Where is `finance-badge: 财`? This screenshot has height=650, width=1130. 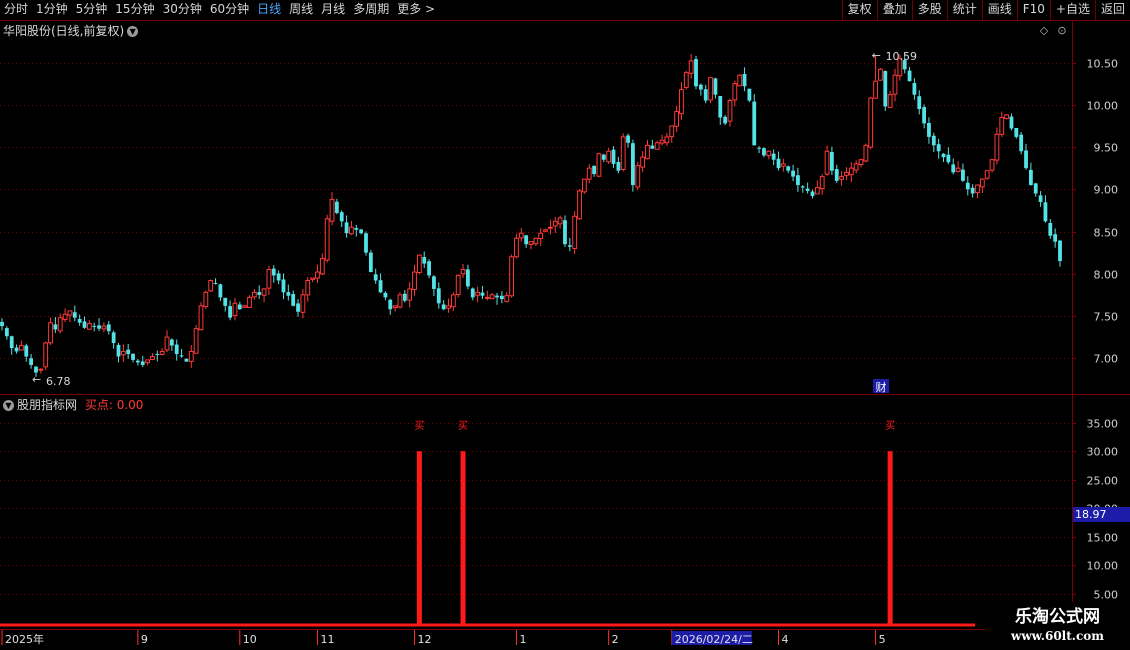 finance-badge: 财 is located at coordinates (881, 387).